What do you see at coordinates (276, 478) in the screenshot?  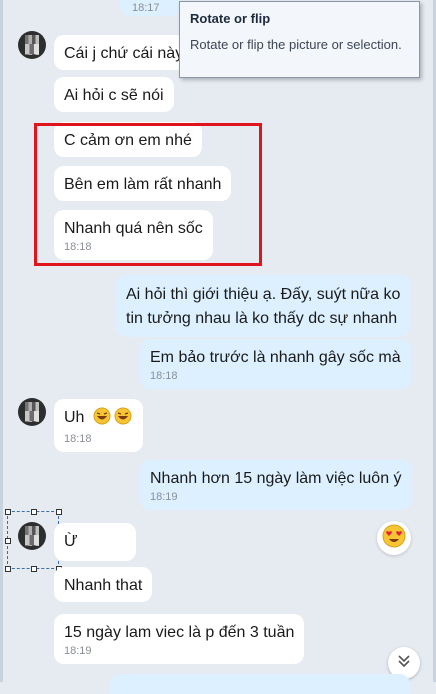 I see `message-text: Nhanh hơn 15 ngày làm việc luôn ý` at bounding box center [276, 478].